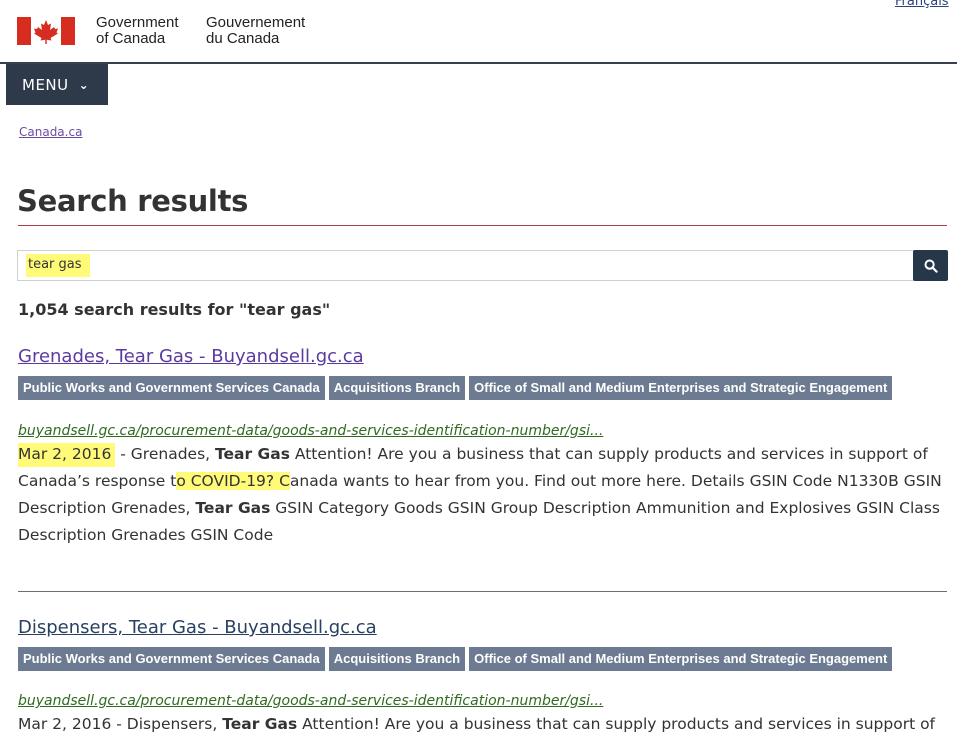  Describe the element at coordinates (45, 84) in the screenshot. I see `menu-label: MENU` at that location.